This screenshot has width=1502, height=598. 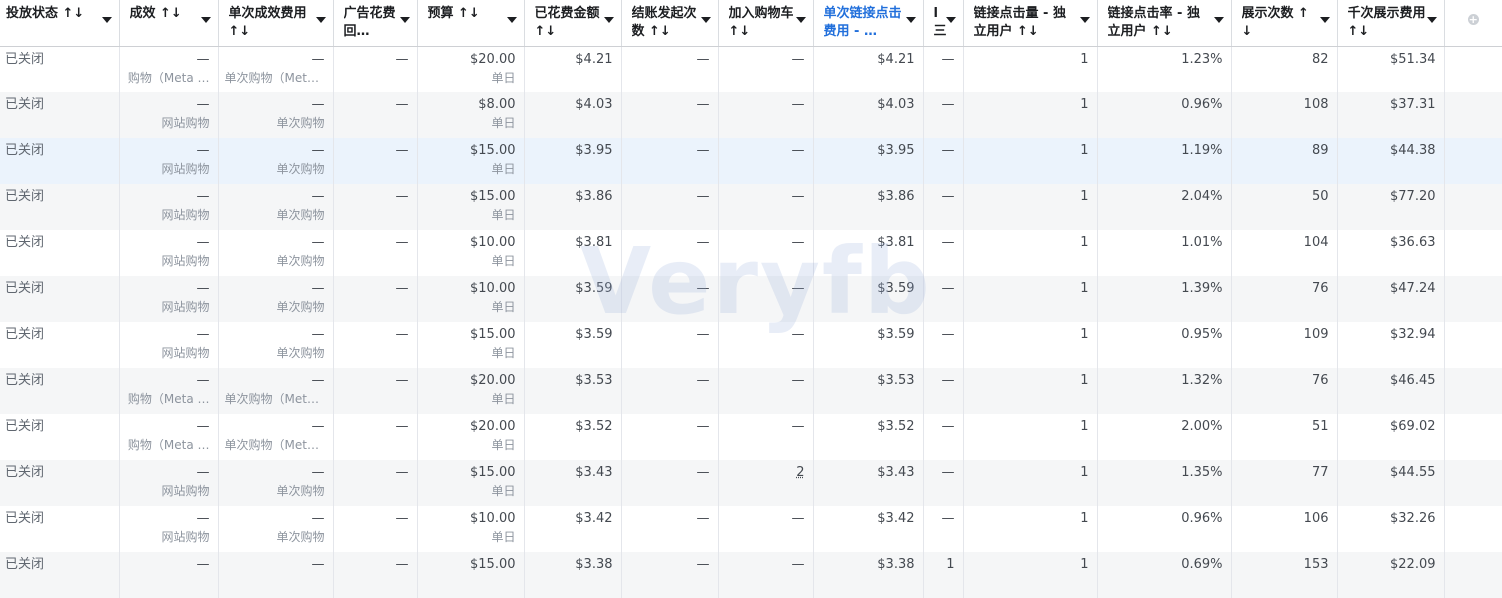 I want to click on cell-value: 0.95%, so click(x=1202, y=334).